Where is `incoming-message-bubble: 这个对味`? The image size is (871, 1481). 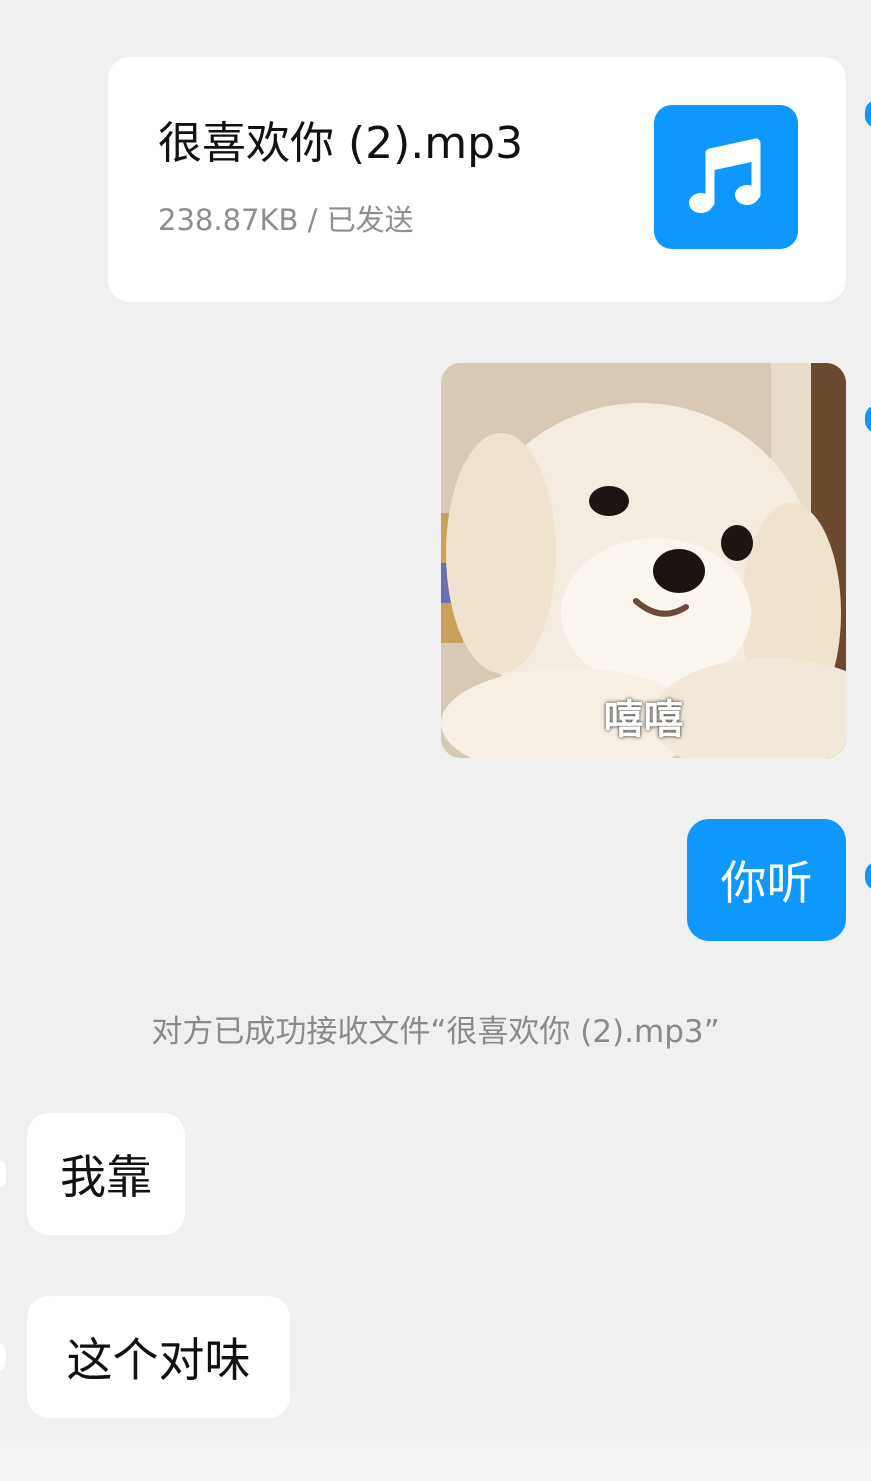 incoming-message-bubble: 这个对味 is located at coordinates (158, 1357).